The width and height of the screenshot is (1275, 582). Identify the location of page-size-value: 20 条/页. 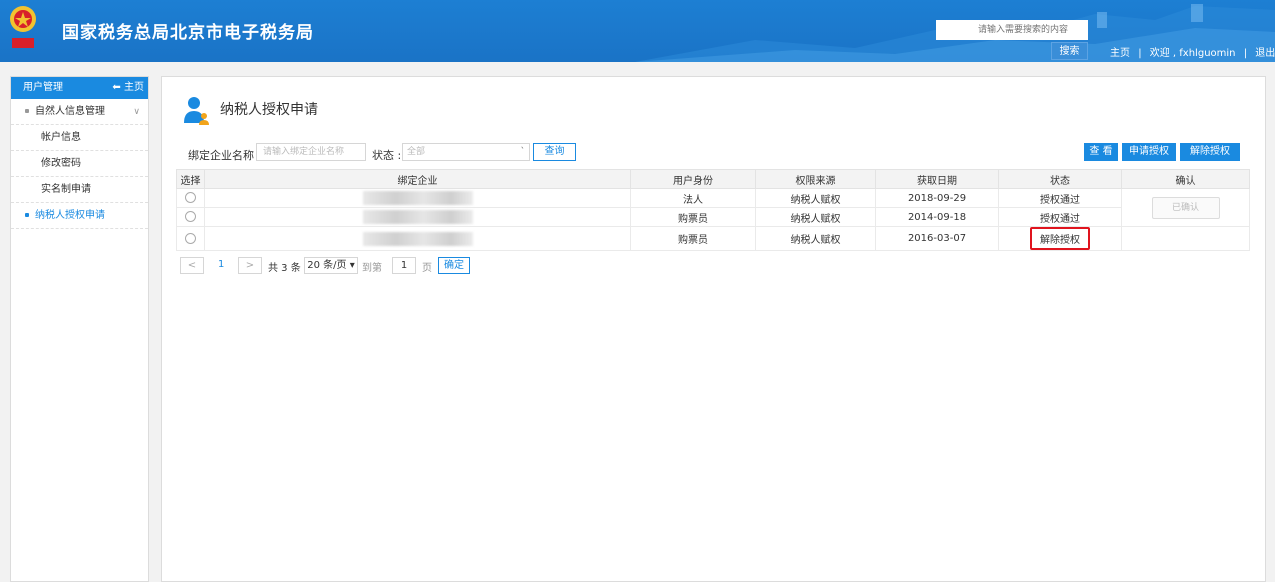
(327, 265).